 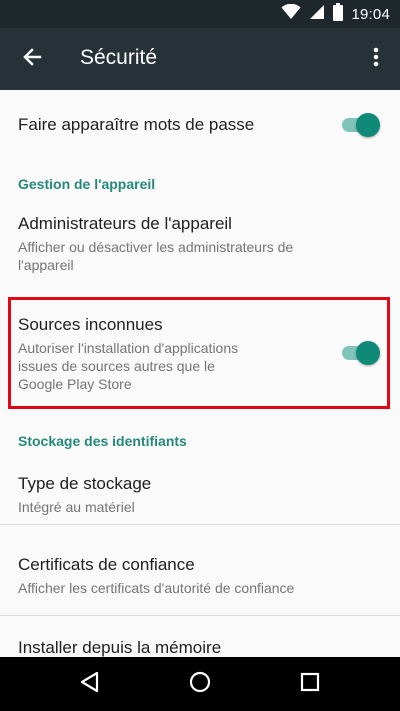 I want to click on show-passwords-switch, so click(x=360, y=125).